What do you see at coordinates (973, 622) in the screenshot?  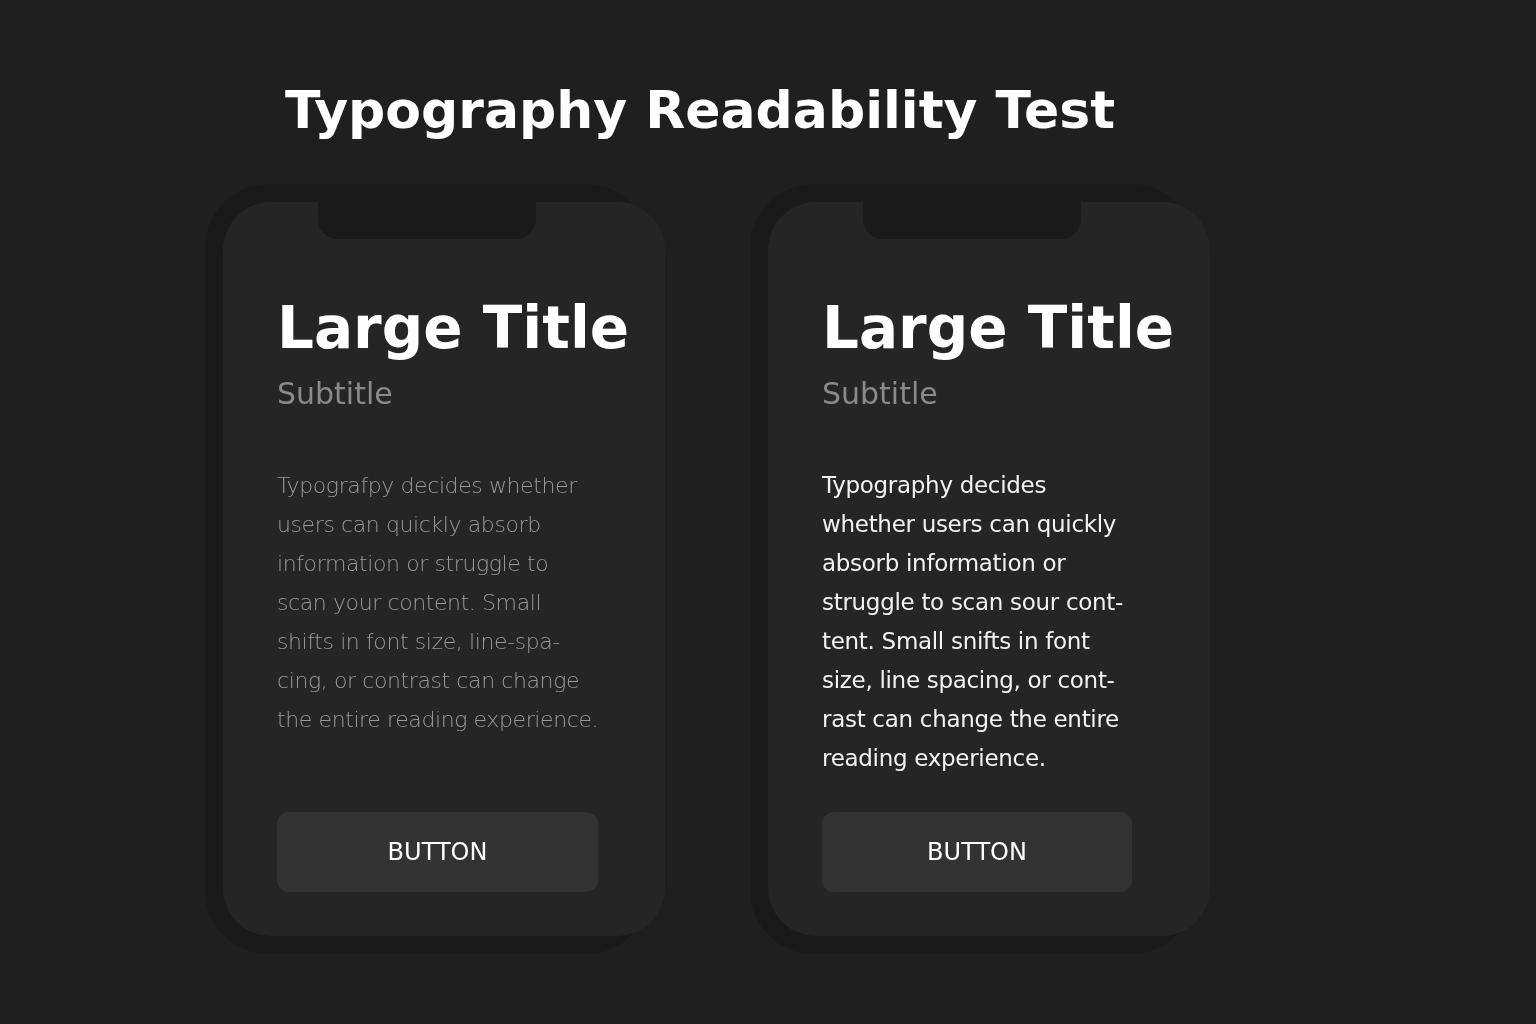 I see `body-paragraph: Typography decides whether users can quickly absorb information or struggle to scan sour cont- tent. Small snifts in font size, line spacing, or cont- rast can change the entire reading experience.` at bounding box center [973, 622].